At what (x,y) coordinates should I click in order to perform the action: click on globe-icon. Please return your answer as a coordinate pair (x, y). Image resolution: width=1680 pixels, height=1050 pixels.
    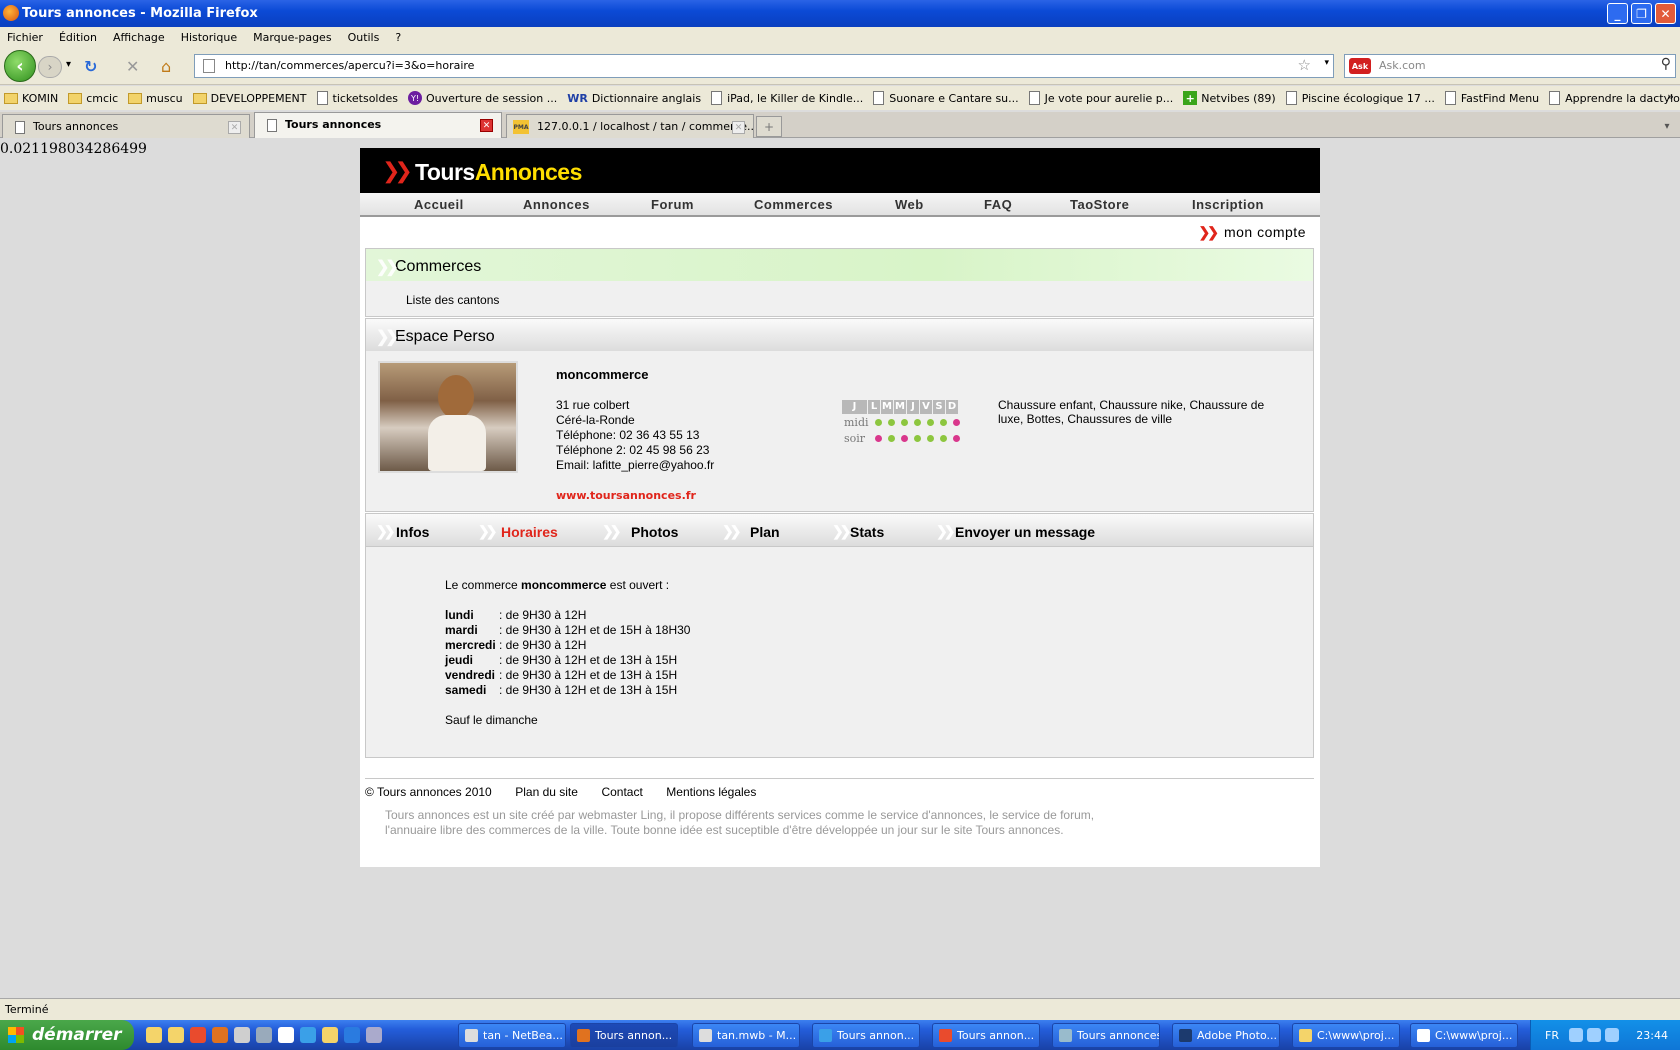
    Looking at the image, I should click on (374, 1035).